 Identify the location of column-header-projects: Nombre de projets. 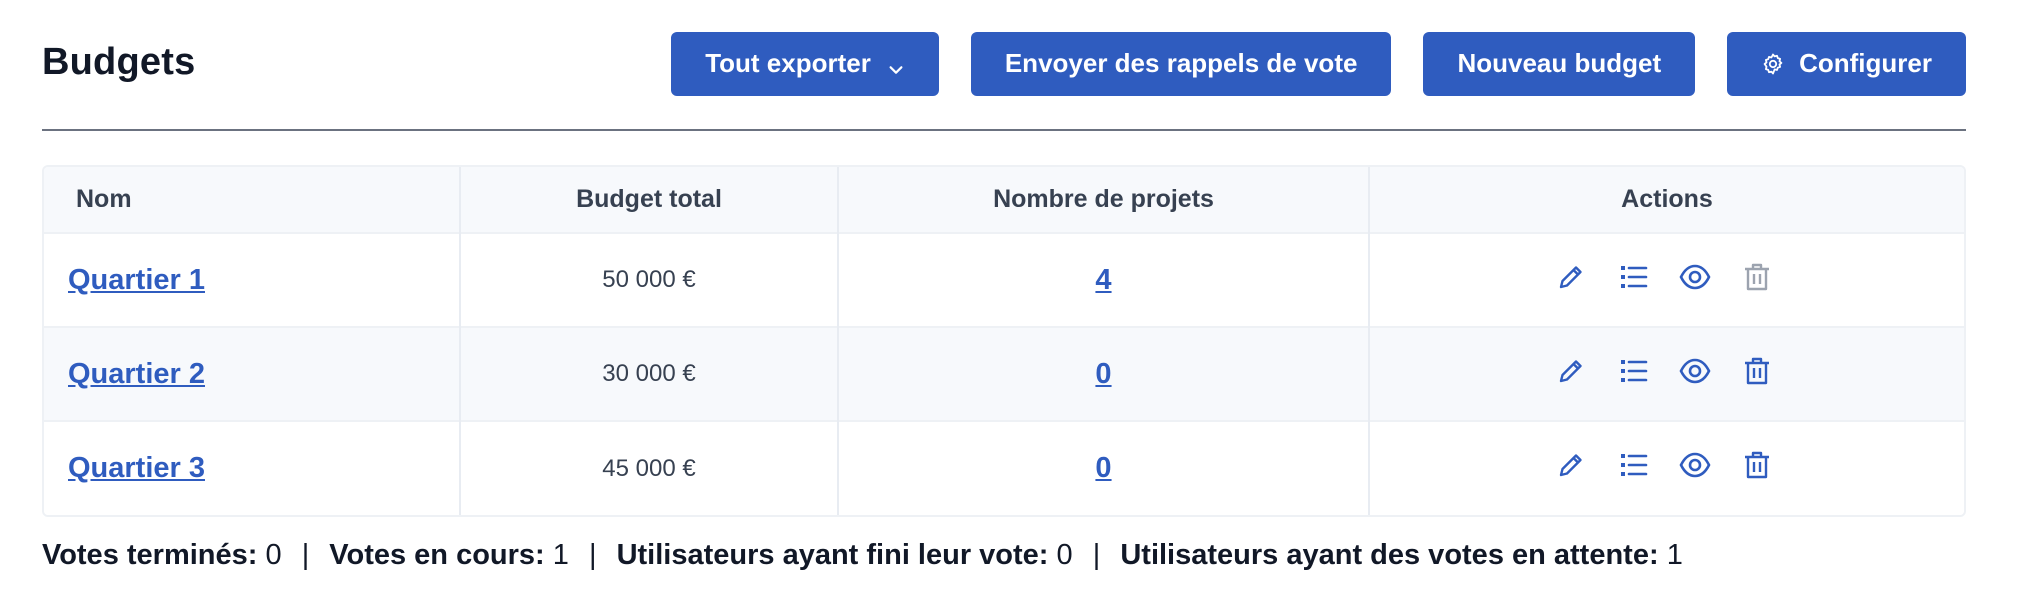
(1104, 200).